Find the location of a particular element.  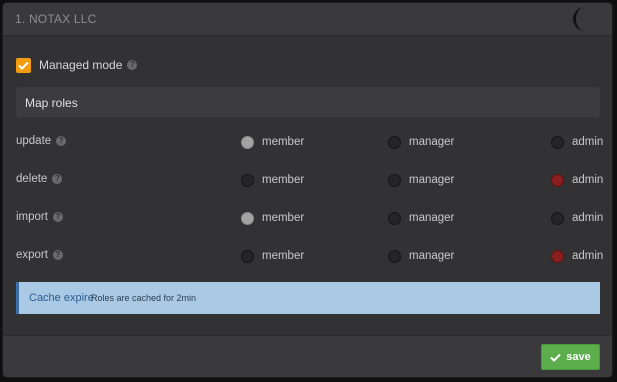

role-name: update? is located at coordinates (41, 141).